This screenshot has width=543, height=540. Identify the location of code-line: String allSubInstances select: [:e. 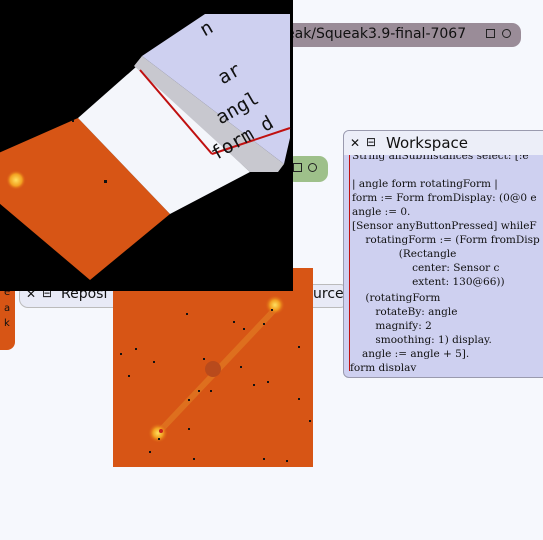
(440, 158).